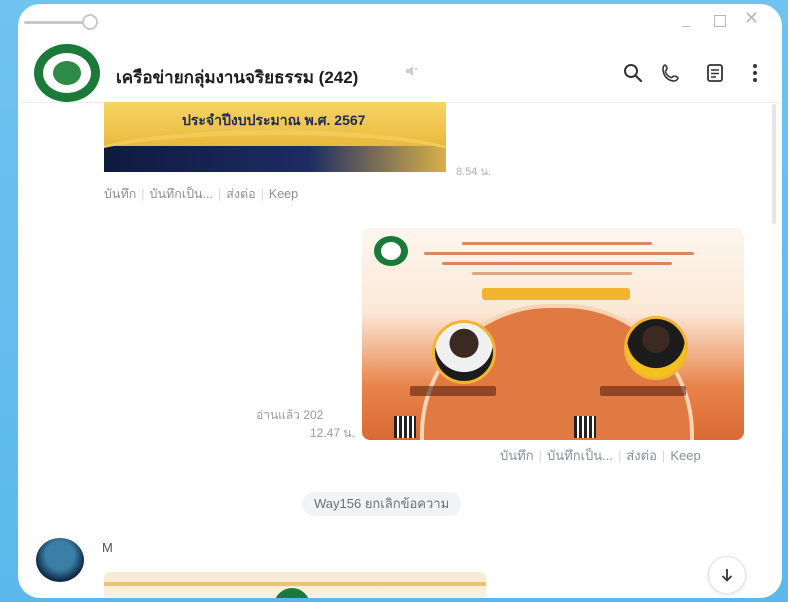 The height and width of the screenshot is (602, 788). I want to click on speaker-muted-icon, so click(411, 72).